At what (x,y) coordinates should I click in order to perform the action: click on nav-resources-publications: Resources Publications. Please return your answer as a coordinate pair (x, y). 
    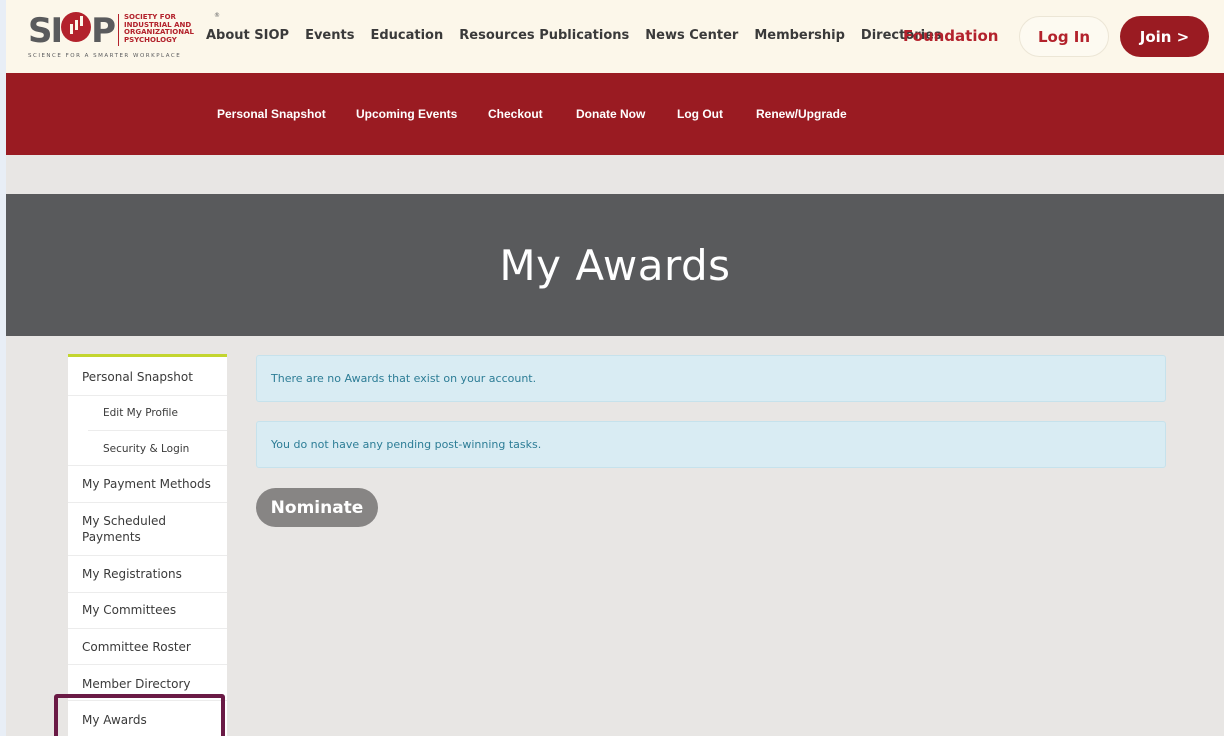
    Looking at the image, I should click on (544, 35).